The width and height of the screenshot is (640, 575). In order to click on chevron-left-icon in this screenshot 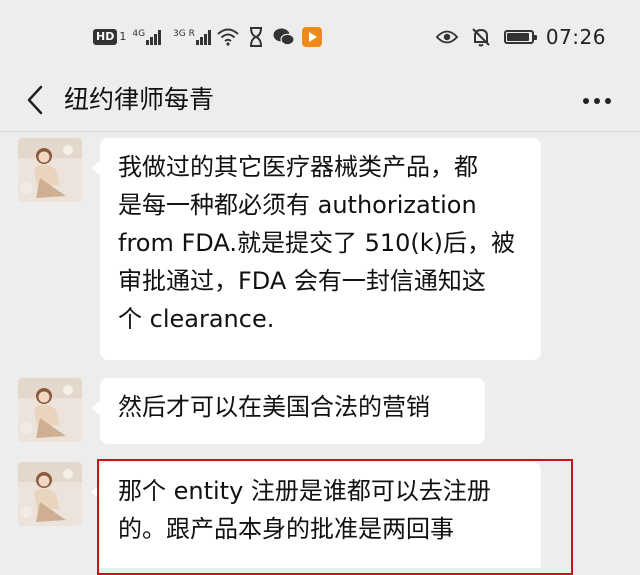, I will do `click(35, 100)`.